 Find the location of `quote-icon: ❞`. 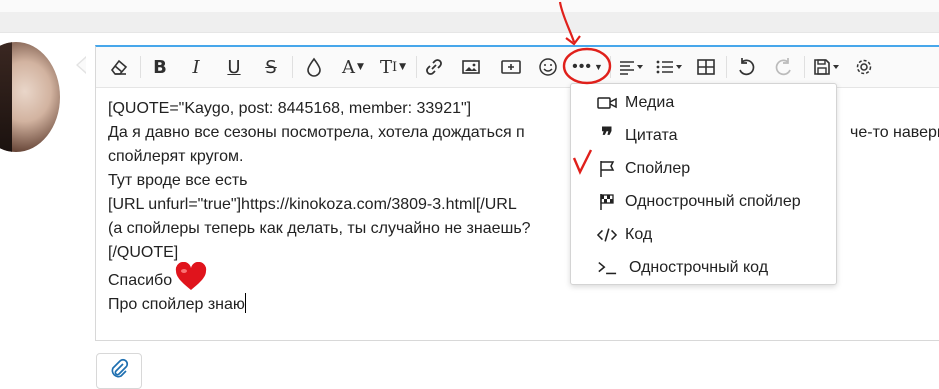

quote-icon: ❞ is located at coordinates (607, 136).